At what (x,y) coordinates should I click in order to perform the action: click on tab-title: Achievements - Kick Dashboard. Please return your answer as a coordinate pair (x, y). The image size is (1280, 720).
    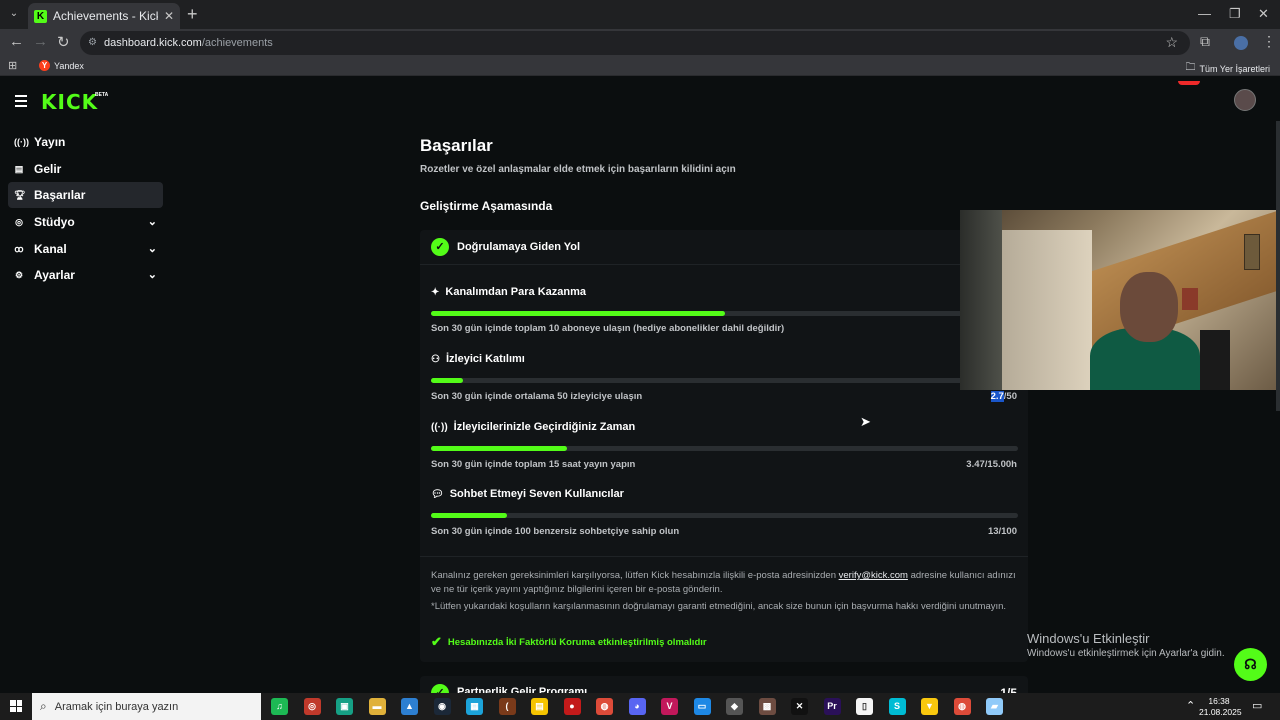
    Looking at the image, I should click on (105, 16).